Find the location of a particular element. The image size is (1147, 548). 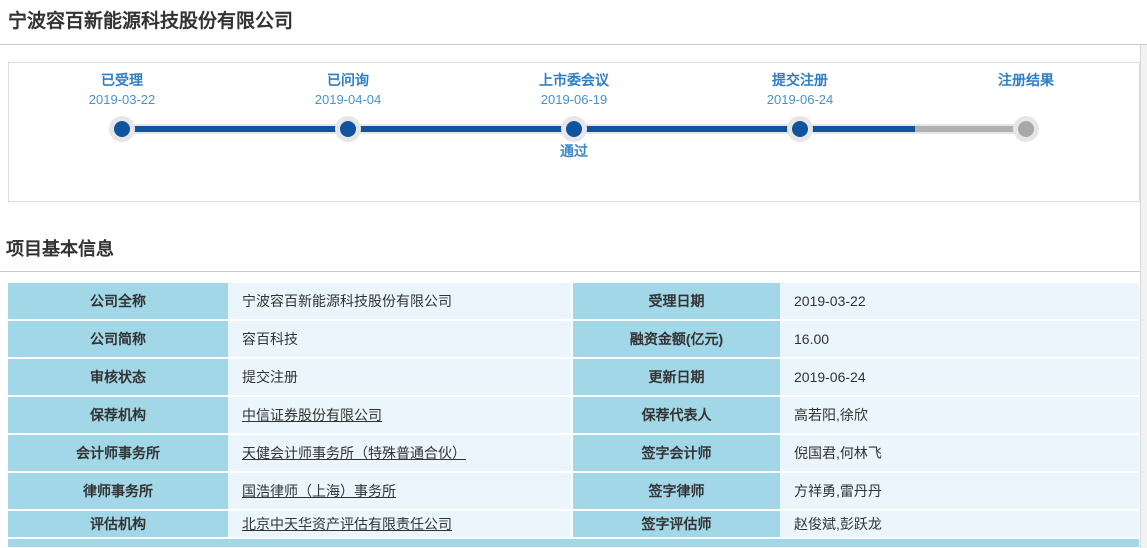

row-label: 更新日期 is located at coordinates (676, 377).